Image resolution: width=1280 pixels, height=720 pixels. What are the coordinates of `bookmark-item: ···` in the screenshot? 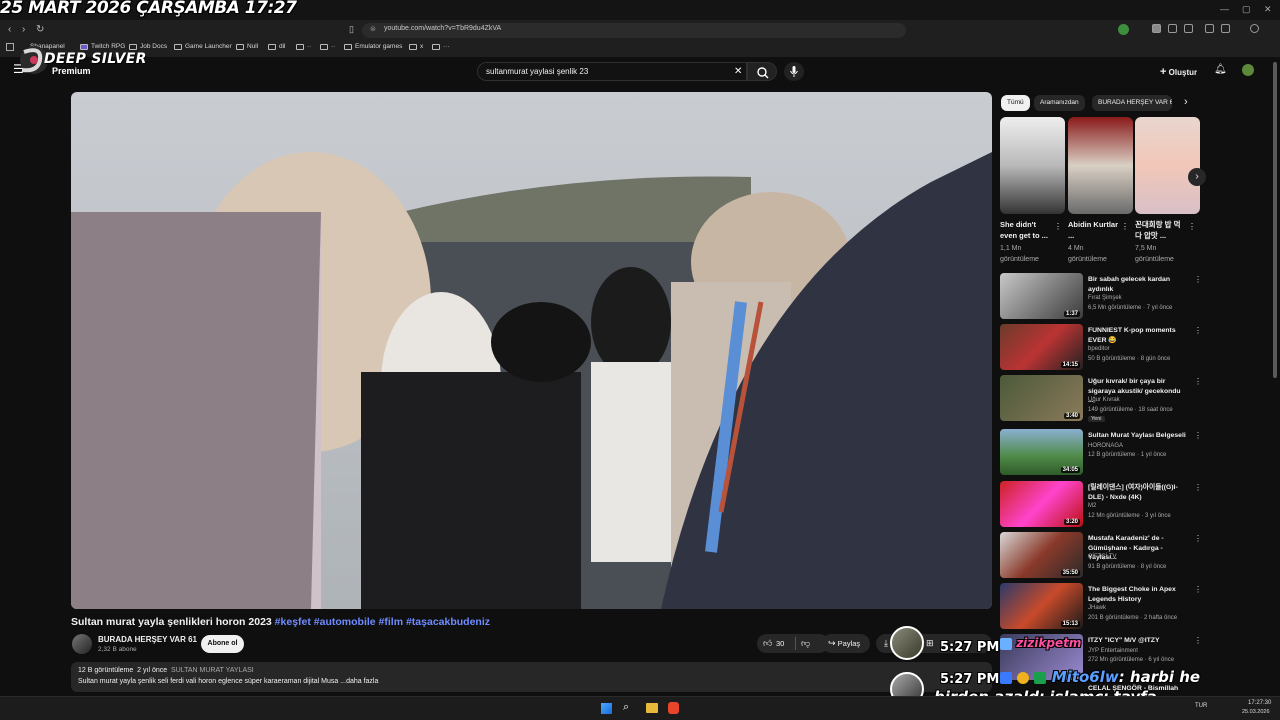 It's located at (441, 46).